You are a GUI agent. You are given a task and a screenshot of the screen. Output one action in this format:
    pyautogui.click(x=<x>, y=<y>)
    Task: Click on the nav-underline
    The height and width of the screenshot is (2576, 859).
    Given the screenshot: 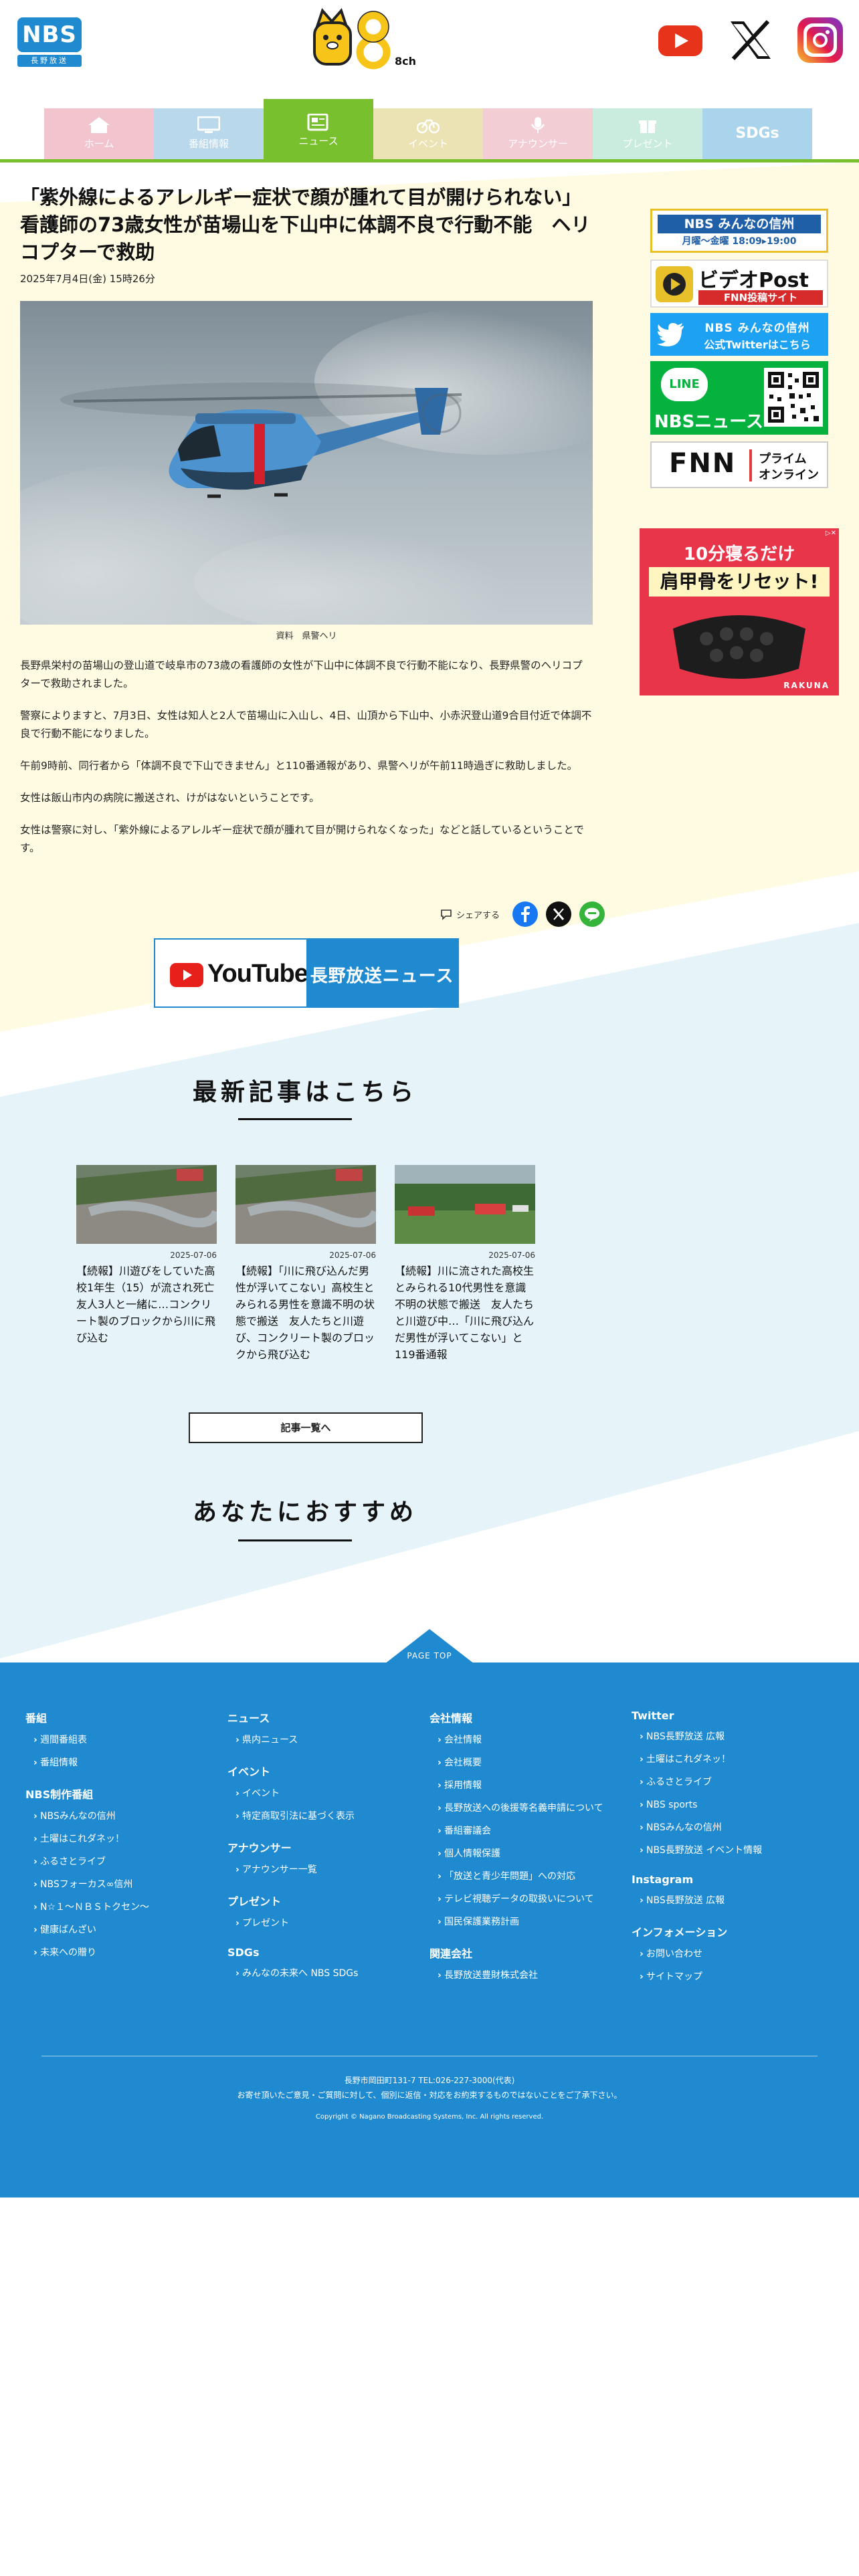 What is the action you would take?
    pyautogui.click(x=429, y=161)
    